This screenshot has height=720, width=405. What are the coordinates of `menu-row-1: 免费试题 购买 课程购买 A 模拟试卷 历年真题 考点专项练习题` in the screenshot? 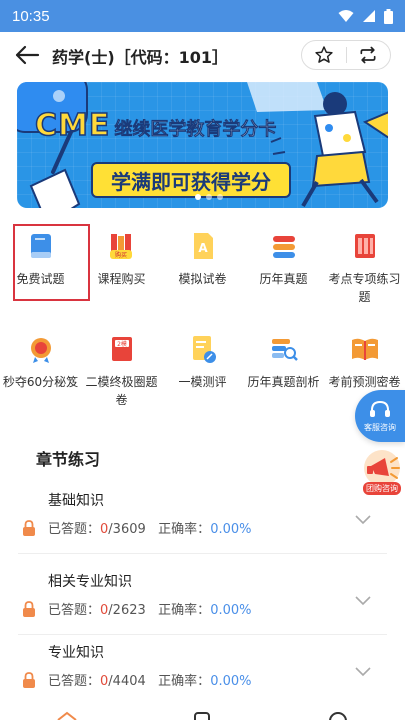 It's located at (202, 265).